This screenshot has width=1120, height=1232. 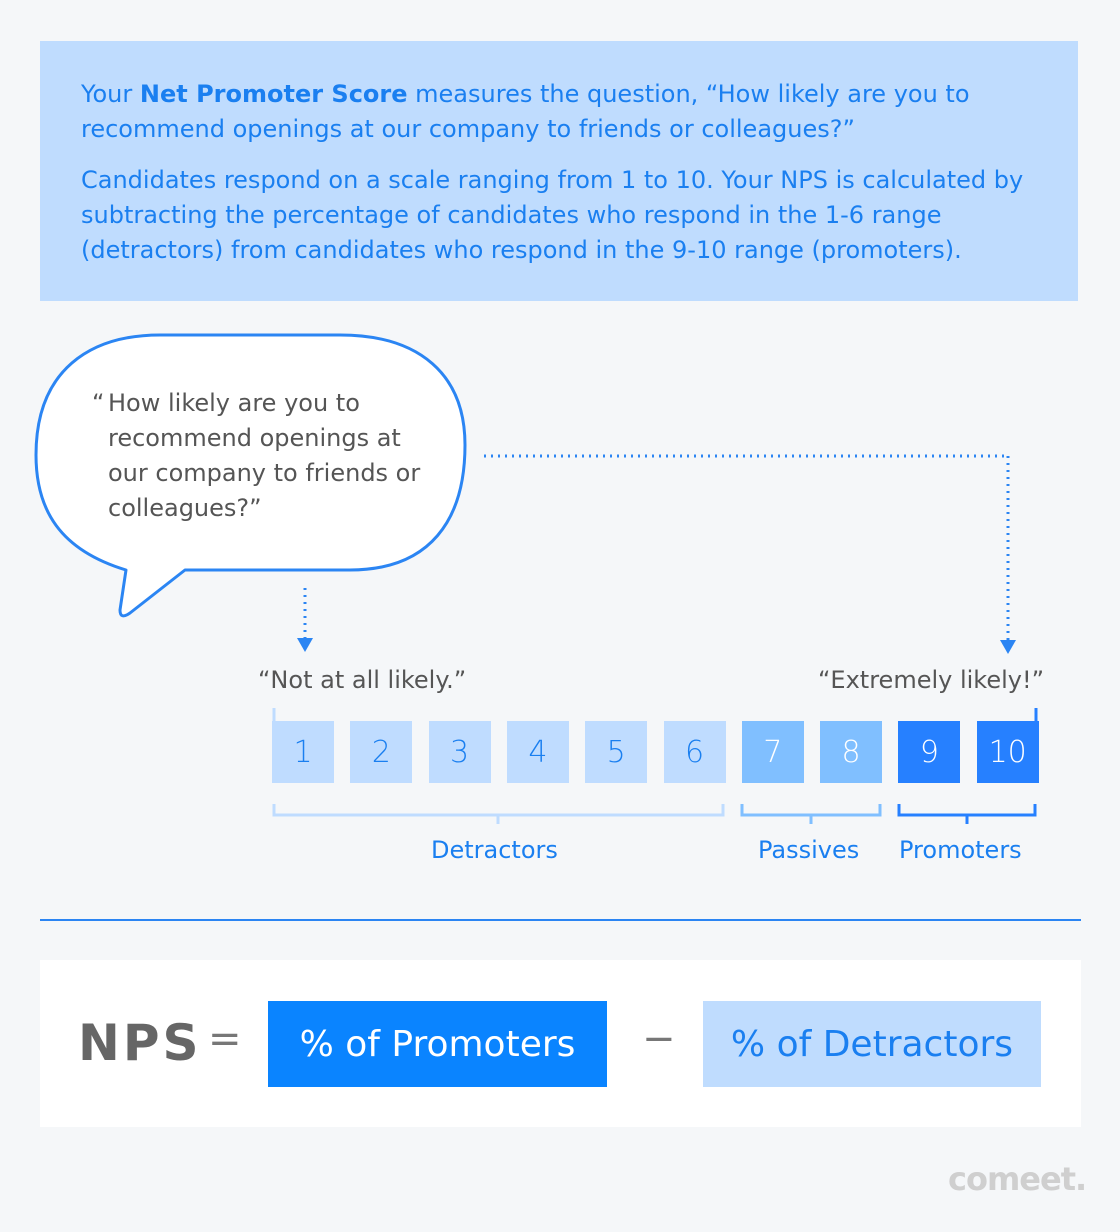 What do you see at coordinates (494, 850) in the screenshot?
I see `detractors-label: Detractors` at bounding box center [494, 850].